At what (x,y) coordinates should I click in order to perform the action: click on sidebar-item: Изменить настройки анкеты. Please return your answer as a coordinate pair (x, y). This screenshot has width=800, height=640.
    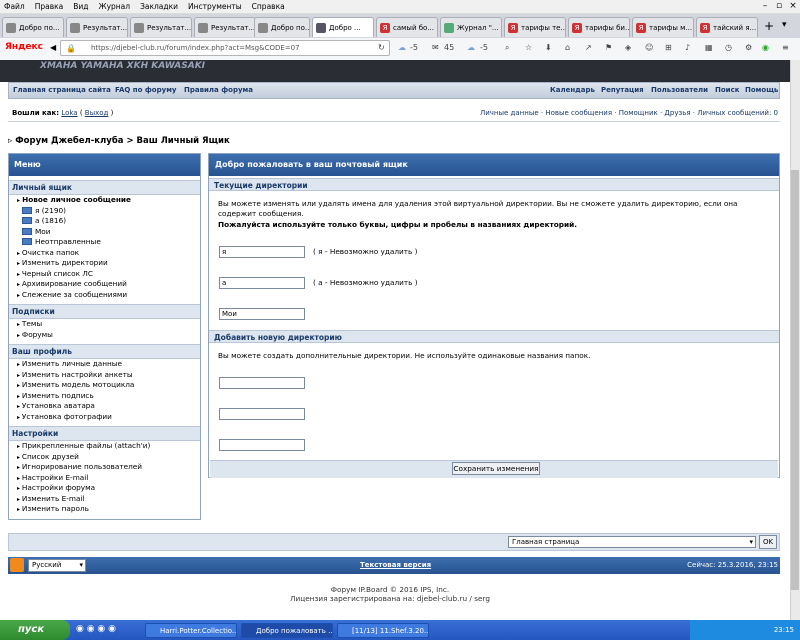
    Looking at the image, I should click on (104, 375).